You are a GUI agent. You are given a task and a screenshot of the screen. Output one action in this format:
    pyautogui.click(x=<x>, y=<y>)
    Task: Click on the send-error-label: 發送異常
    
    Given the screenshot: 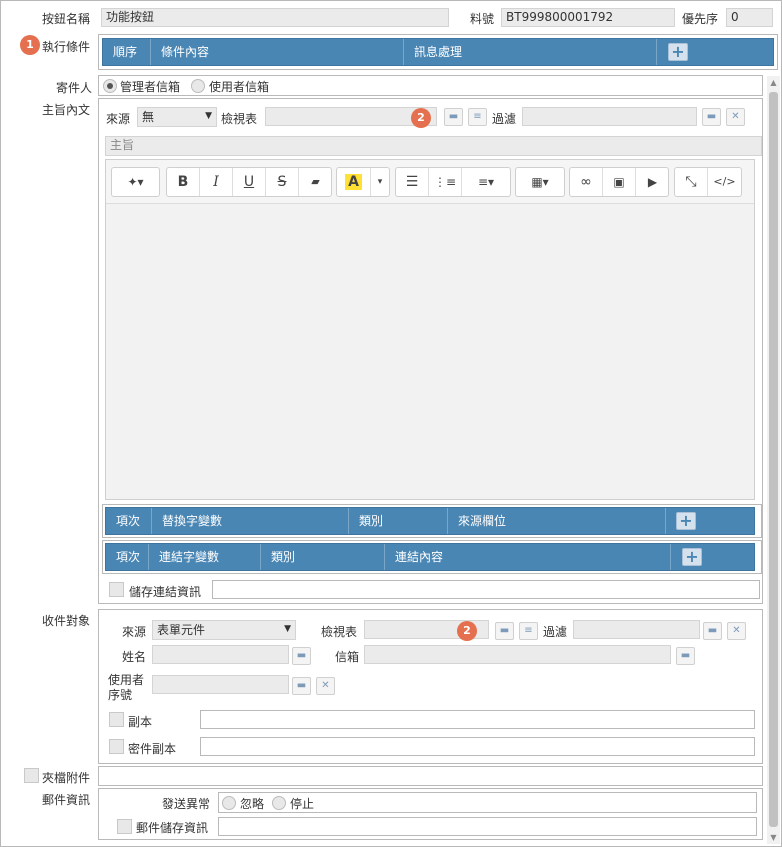 What is the action you would take?
    pyautogui.click(x=186, y=804)
    